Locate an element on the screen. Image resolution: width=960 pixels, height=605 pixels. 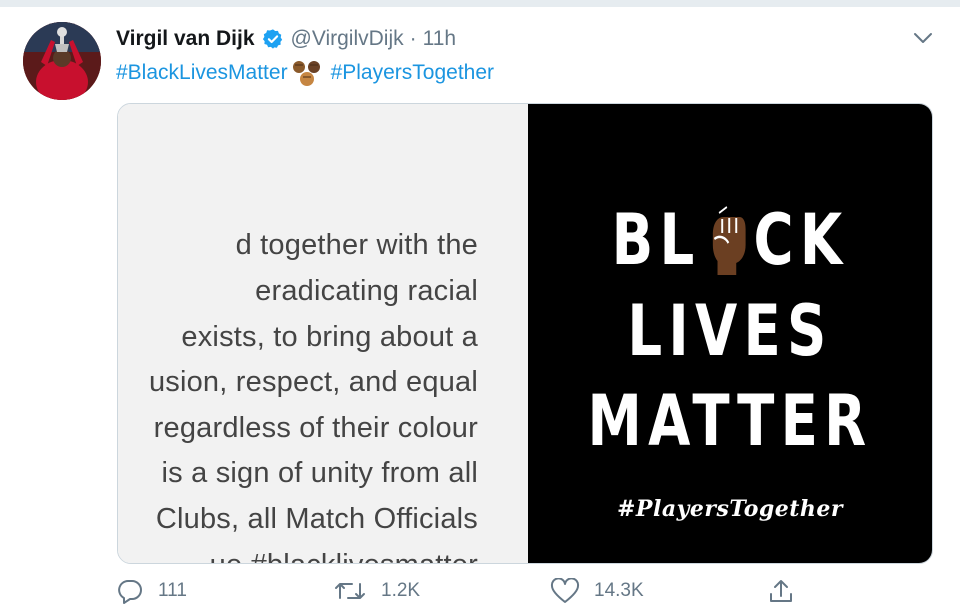
reply-button: 111 is located at coordinates (151, 591).